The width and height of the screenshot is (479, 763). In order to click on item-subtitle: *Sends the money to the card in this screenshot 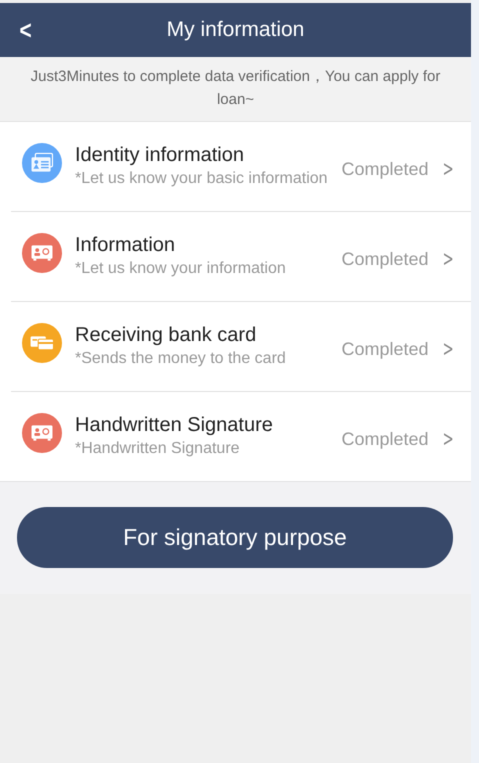, I will do `click(180, 359)`.